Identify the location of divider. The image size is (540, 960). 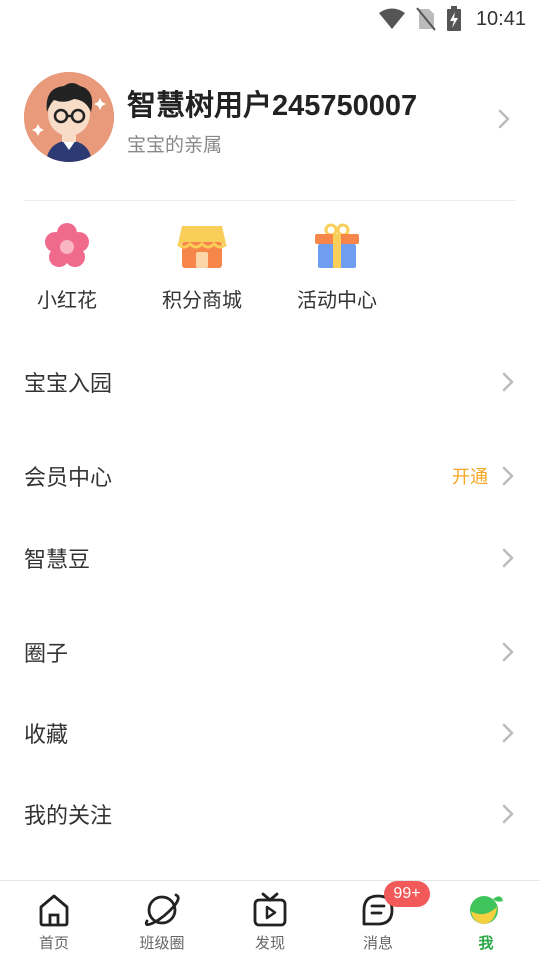
(270, 200).